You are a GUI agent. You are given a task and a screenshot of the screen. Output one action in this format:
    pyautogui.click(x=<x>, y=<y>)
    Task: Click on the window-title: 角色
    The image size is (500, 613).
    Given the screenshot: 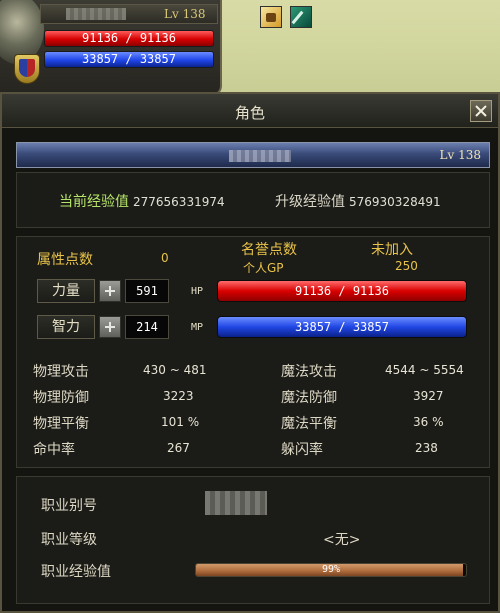 What is the action you would take?
    pyautogui.click(x=249, y=113)
    